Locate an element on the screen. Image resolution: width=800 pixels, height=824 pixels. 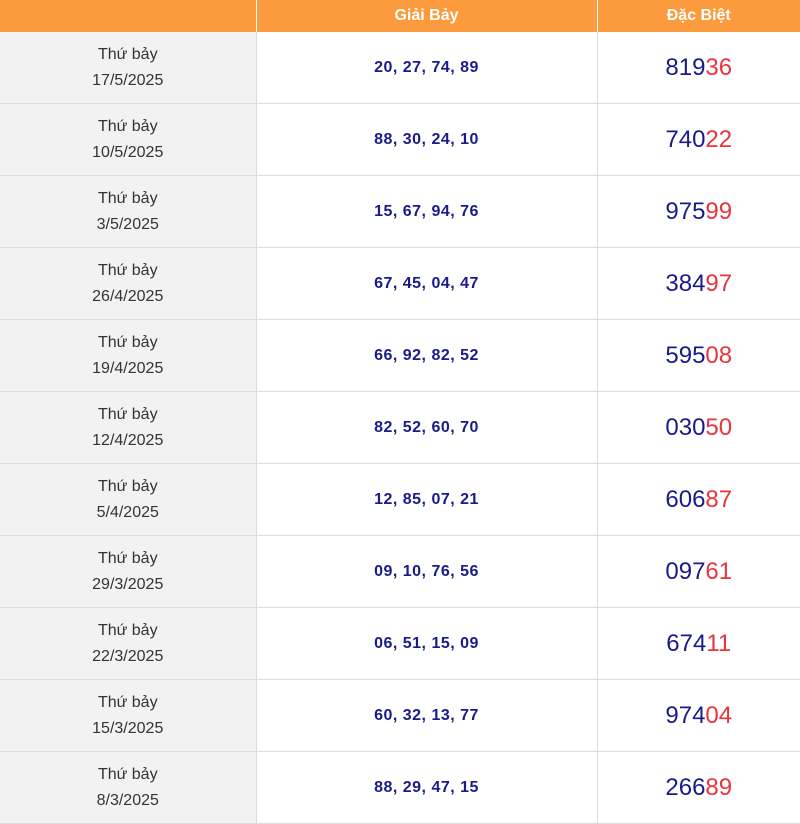
date-cell: Thứ bảy 5/4/2025 is located at coordinates (128, 499).